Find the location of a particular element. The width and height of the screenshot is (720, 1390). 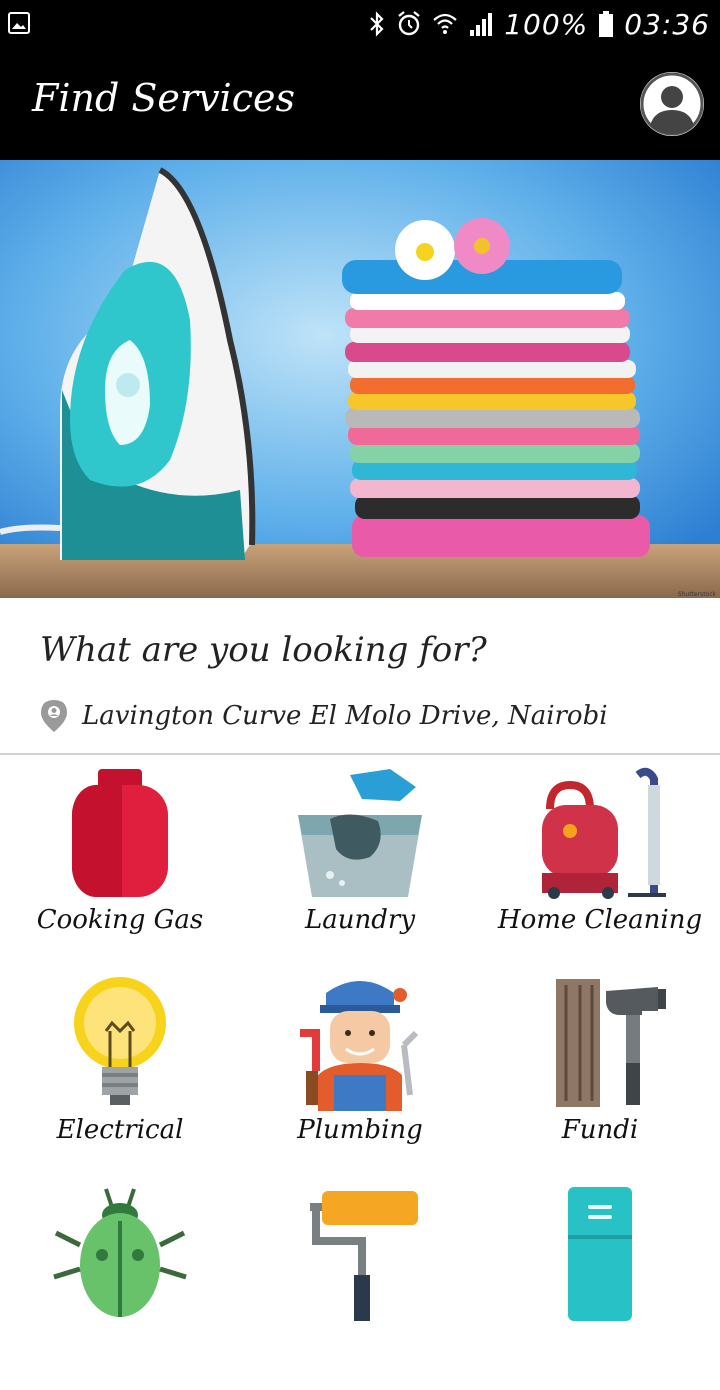

clock: 03:36 is located at coordinates (667, 24).